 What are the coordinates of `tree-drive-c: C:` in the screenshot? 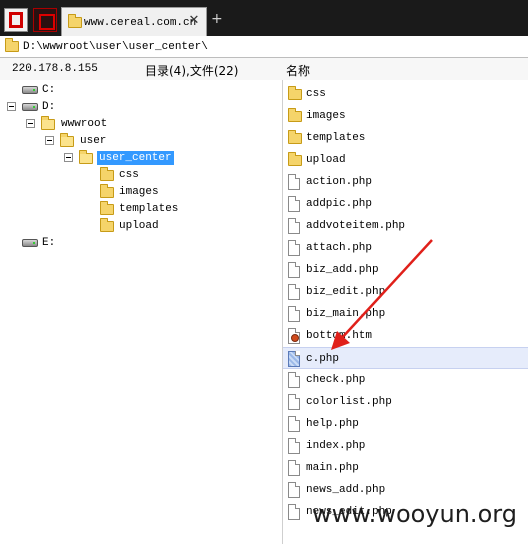 It's located at (50, 90).